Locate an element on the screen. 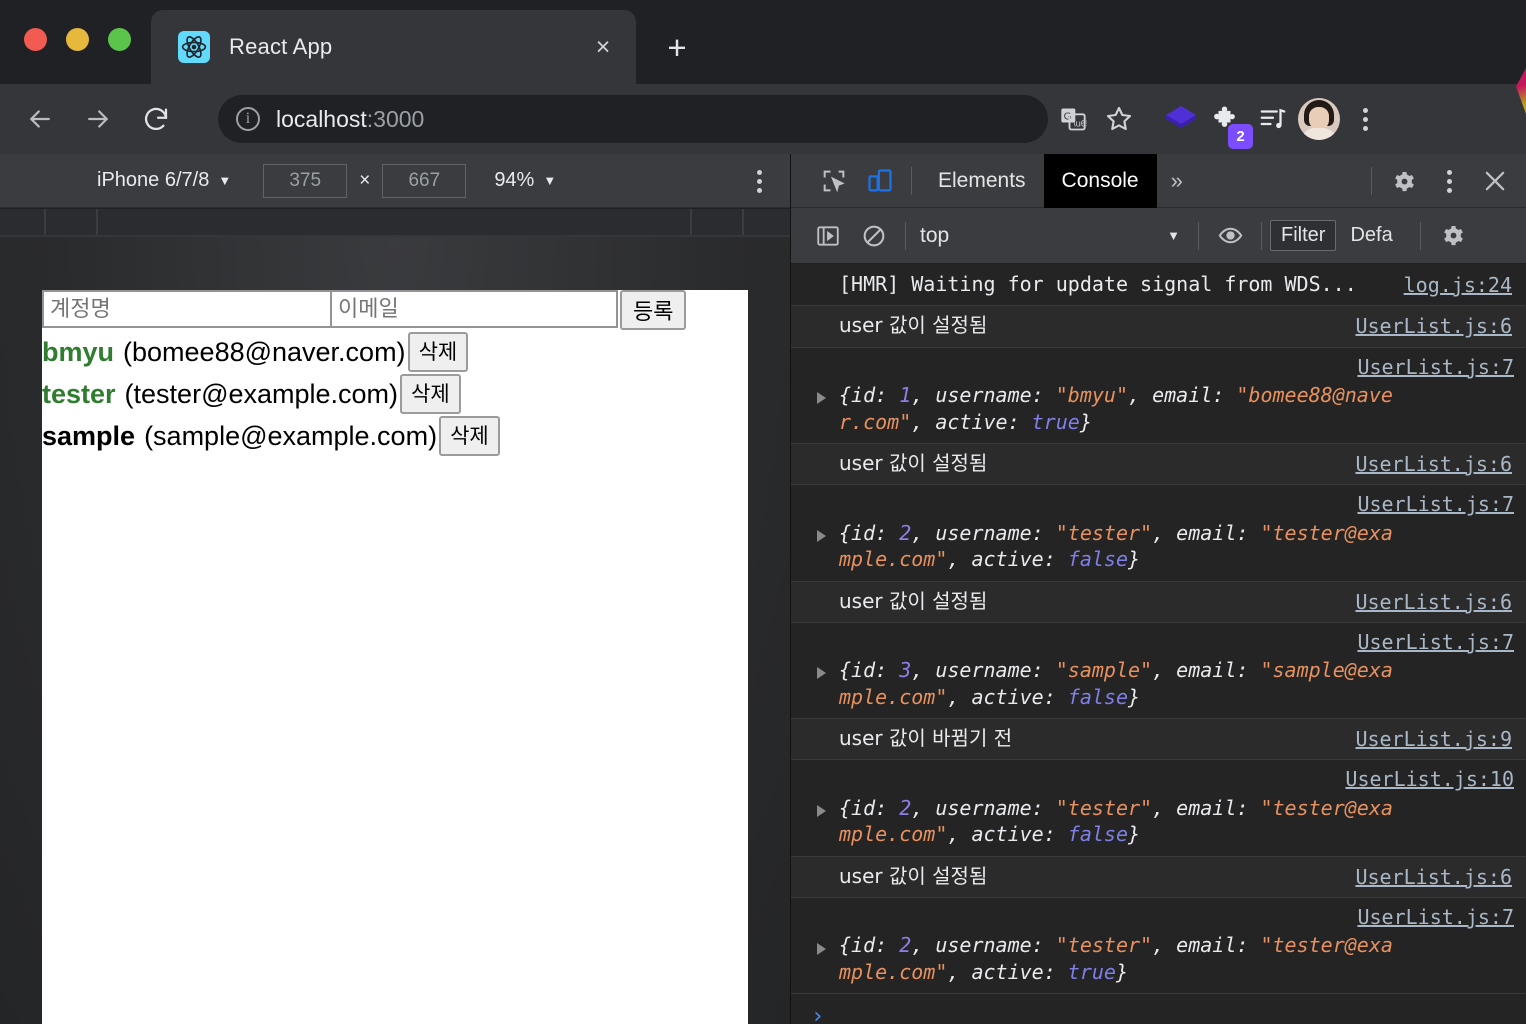 The height and width of the screenshot is (1024, 1526). react-logo-icon is located at coordinates (194, 47).